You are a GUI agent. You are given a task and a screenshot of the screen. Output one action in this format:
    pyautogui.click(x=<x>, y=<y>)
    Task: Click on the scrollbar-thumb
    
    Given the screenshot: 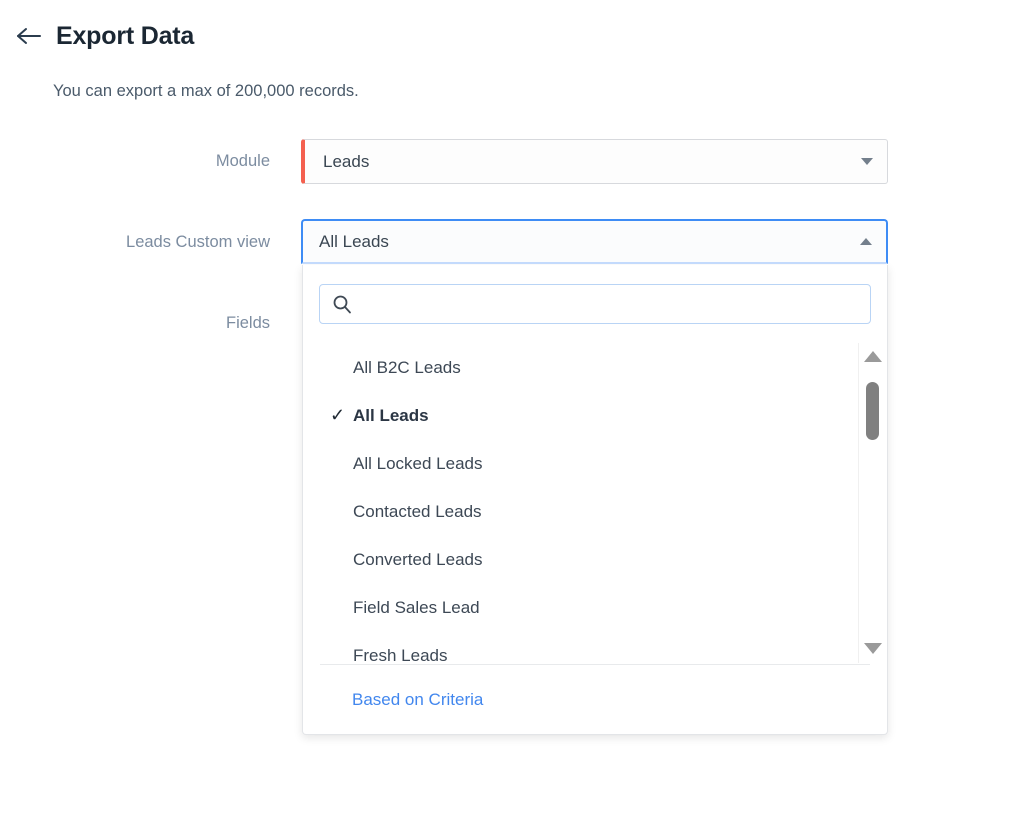 What is the action you would take?
    pyautogui.click(x=872, y=411)
    